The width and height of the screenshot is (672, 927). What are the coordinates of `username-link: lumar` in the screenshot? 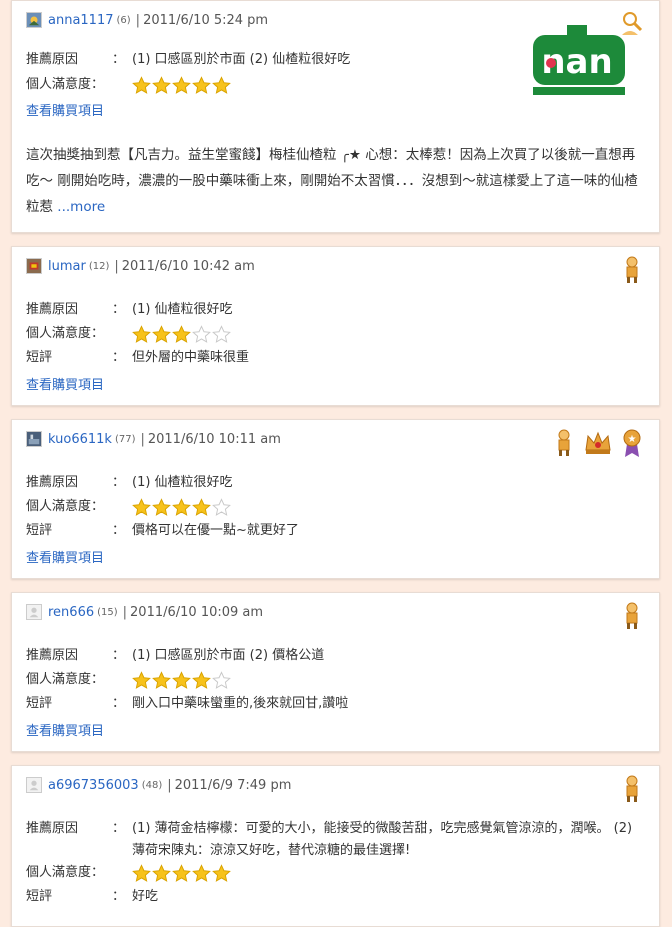 It's located at (67, 266).